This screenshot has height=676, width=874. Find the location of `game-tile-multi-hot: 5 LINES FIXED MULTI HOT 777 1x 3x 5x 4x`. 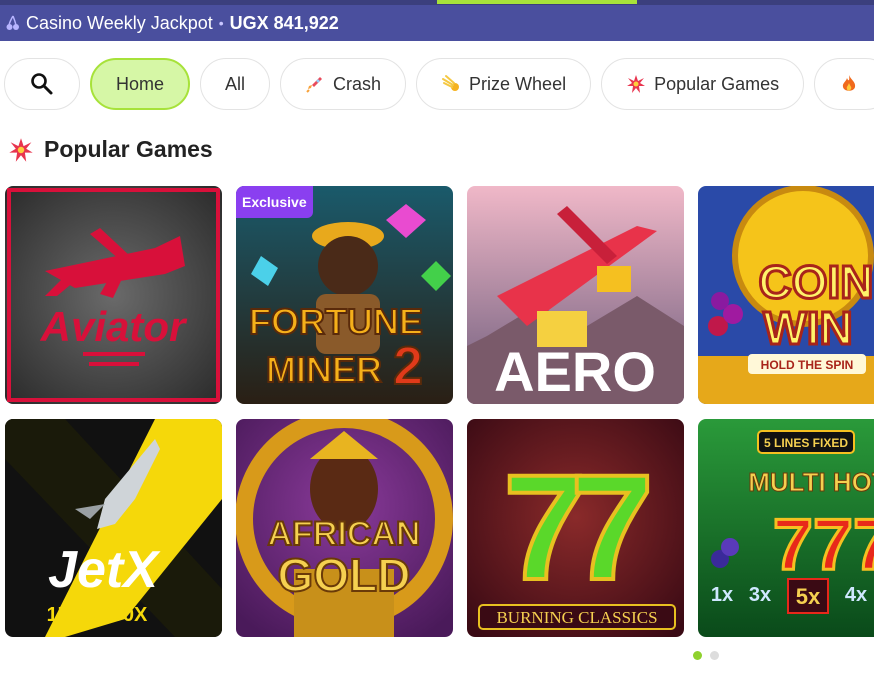

game-tile-multi-hot: 5 LINES FIXED MULTI HOT 777 1x 3x 5x 4x is located at coordinates (786, 528).